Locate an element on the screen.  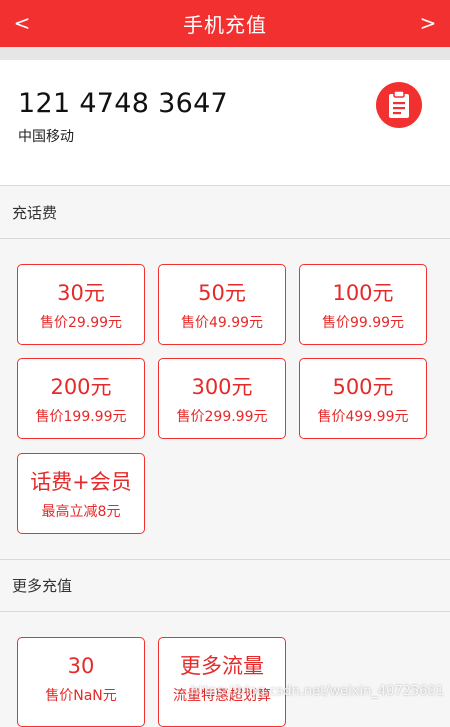
section-title-topup: 充话费 is located at coordinates (225, 213).